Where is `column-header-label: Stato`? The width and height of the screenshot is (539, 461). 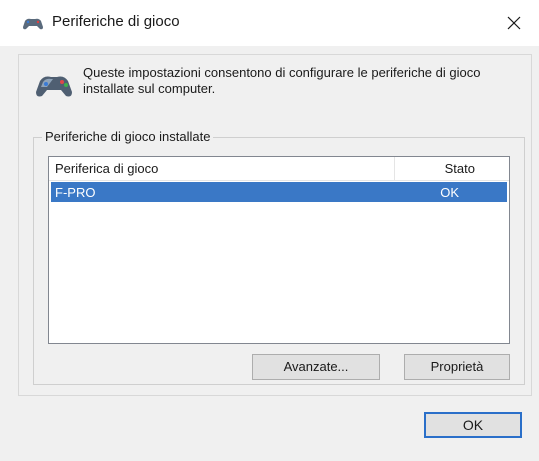
column-header-label: Stato is located at coordinates (459, 168).